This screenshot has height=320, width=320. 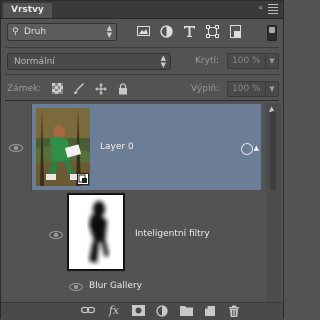 I want to click on blend-mode-select: Normální ▲ ▼, so click(x=89, y=61).